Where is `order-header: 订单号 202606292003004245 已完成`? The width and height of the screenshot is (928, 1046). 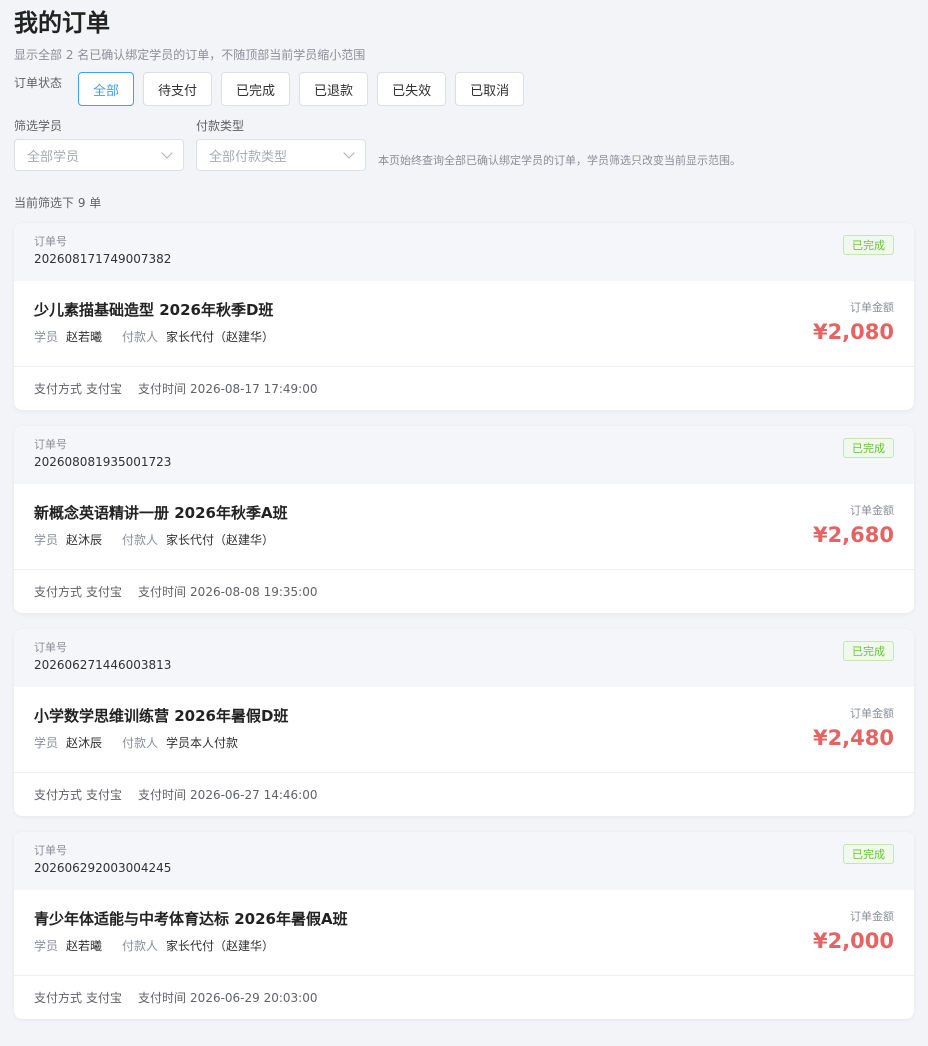 order-header: 订单号 202606292003004245 已完成 is located at coordinates (464, 861).